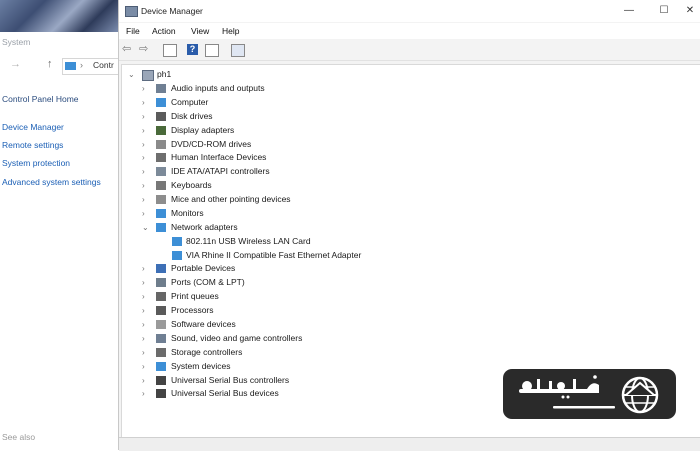  I want to click on network-adapter-icon, so click(177, 255).